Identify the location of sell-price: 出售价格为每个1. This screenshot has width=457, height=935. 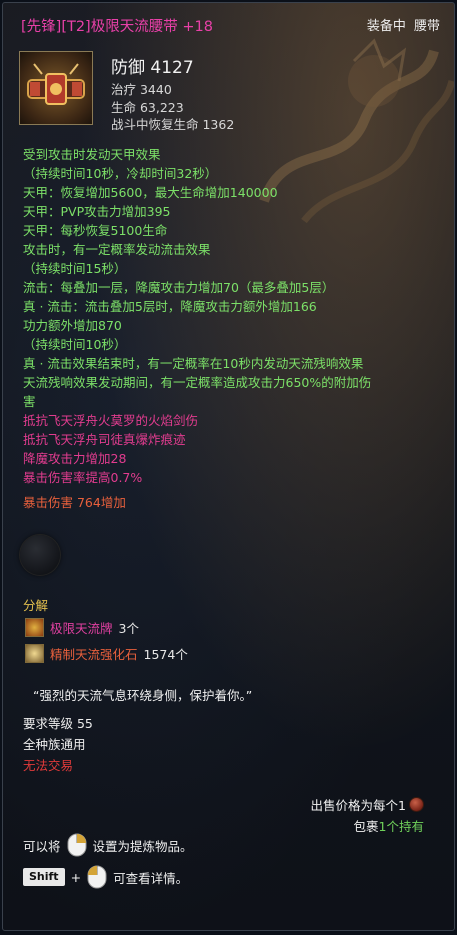
(367, 804).